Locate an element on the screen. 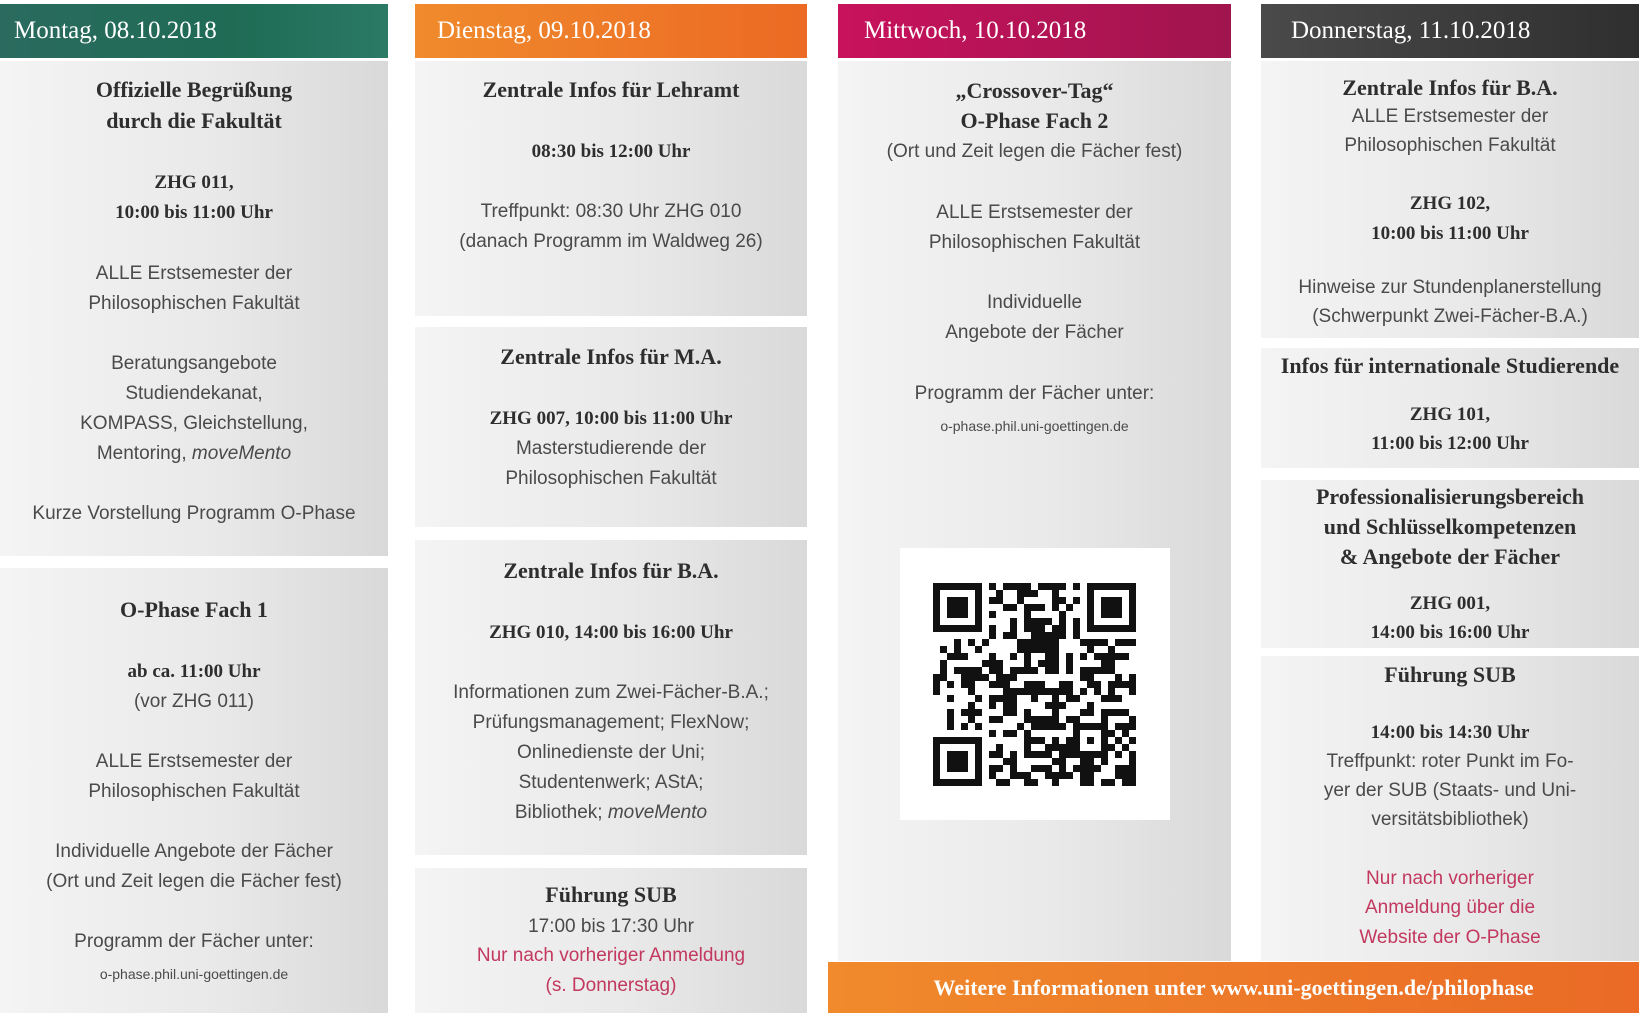  event-detail-text: Mentoring, is located at coordinates (144, 453).